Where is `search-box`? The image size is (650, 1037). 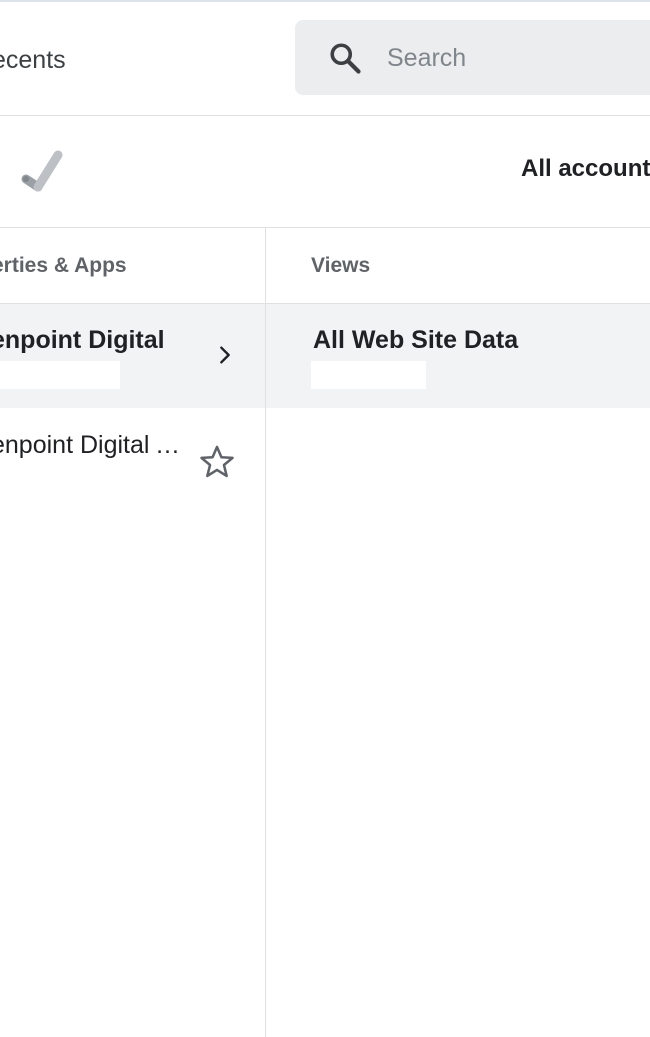
search-box is located at coordinates (472, 58).